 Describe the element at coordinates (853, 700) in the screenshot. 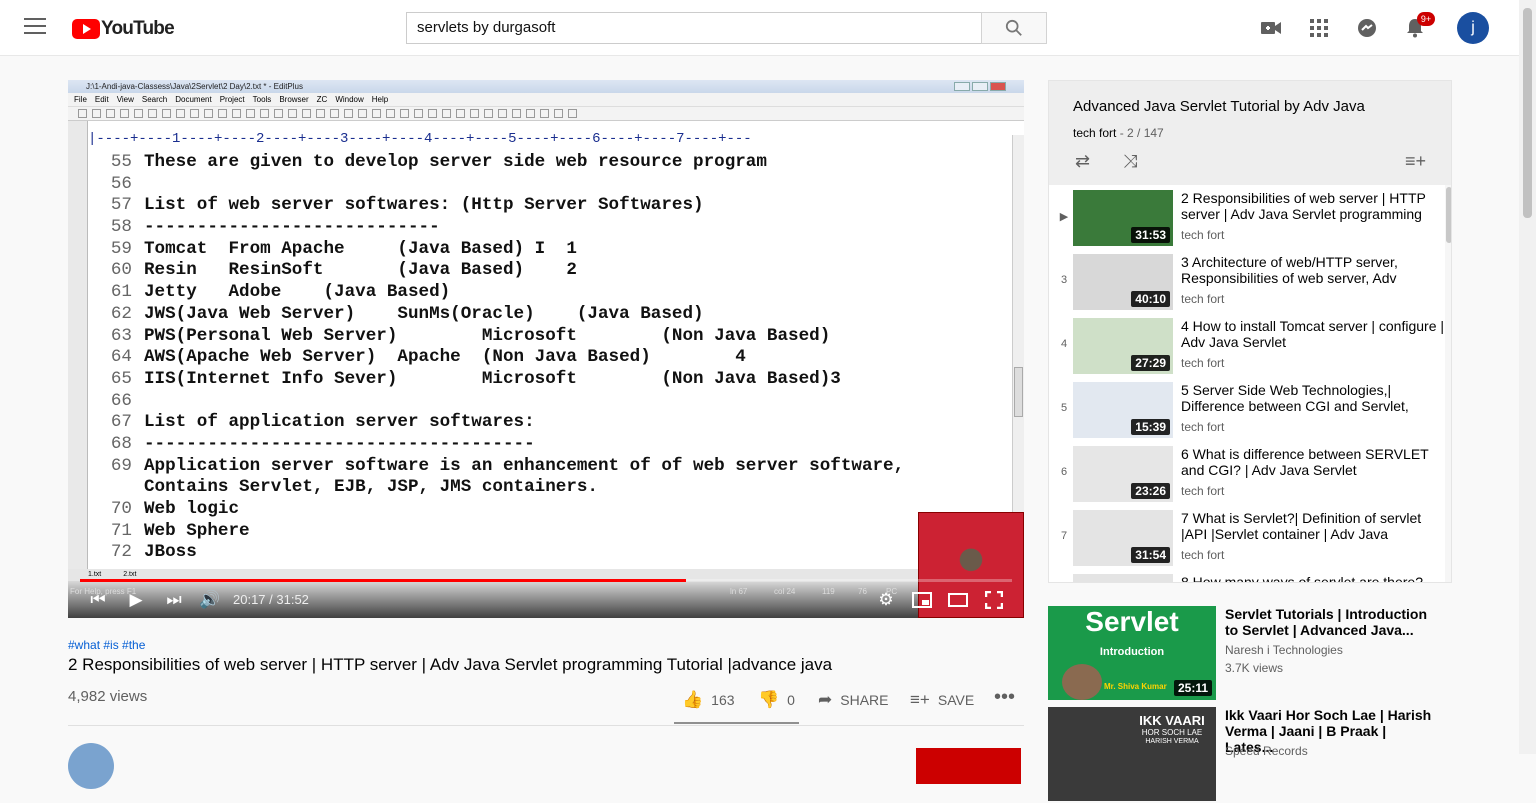

I see `share-button: ➦ SHARE` at that location.